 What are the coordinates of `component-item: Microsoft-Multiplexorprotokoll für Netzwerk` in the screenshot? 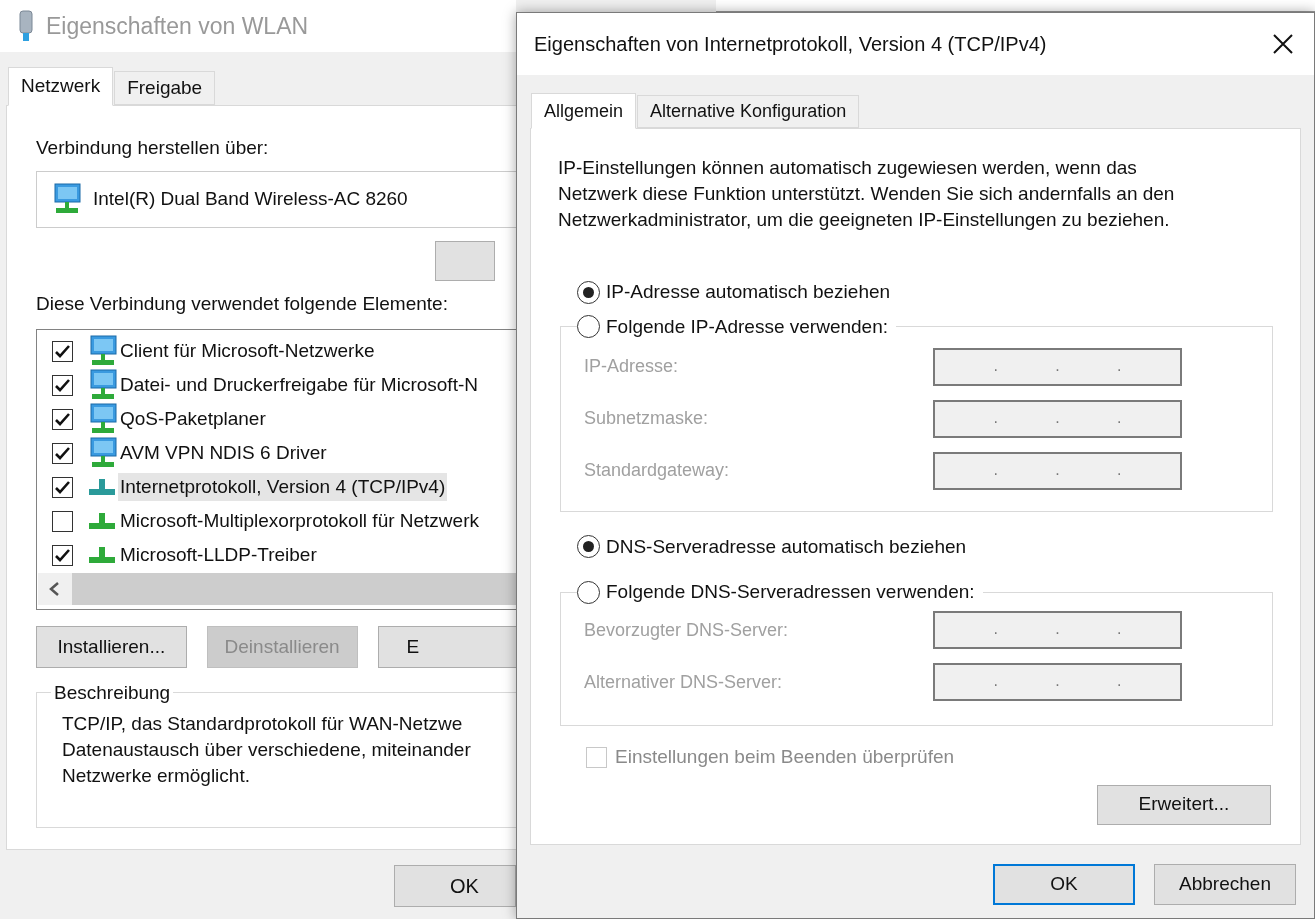 It's located at (299, 521).